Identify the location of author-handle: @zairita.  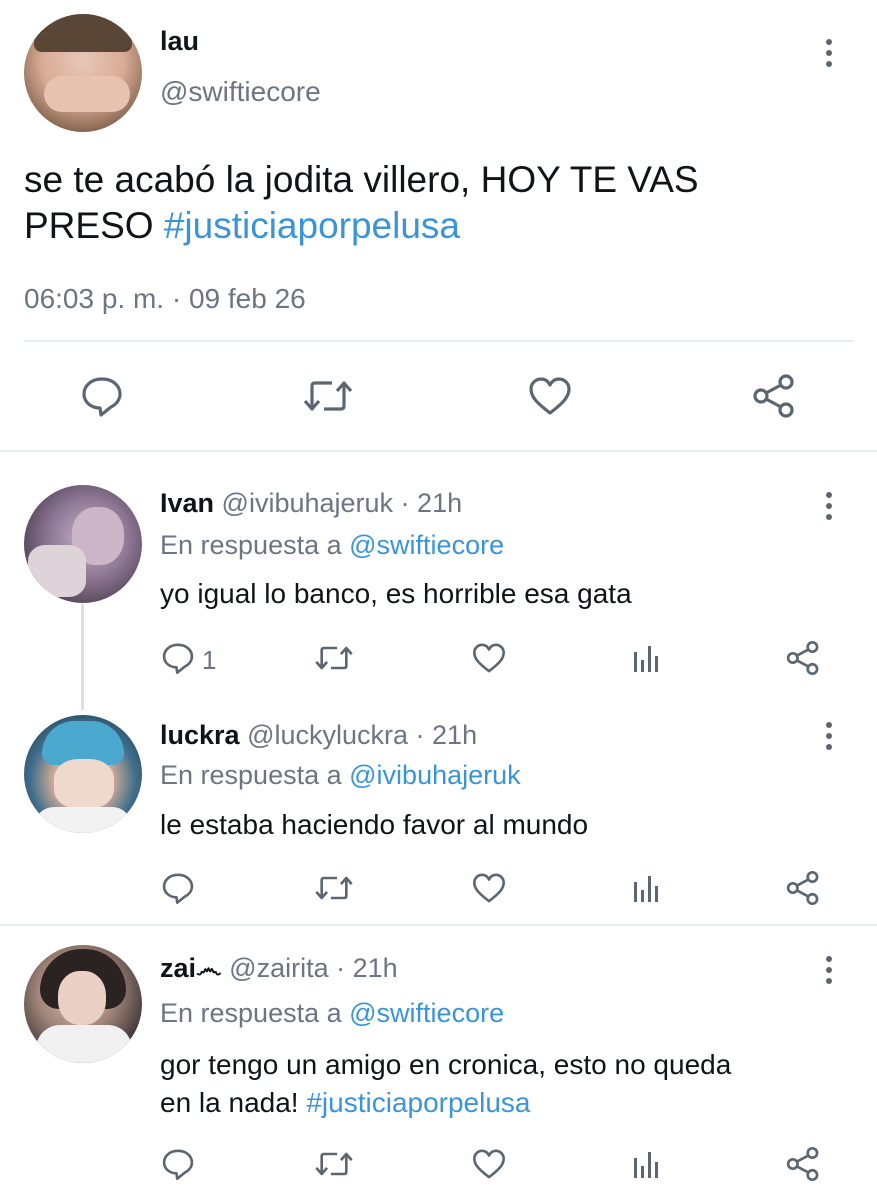
(278, 968).